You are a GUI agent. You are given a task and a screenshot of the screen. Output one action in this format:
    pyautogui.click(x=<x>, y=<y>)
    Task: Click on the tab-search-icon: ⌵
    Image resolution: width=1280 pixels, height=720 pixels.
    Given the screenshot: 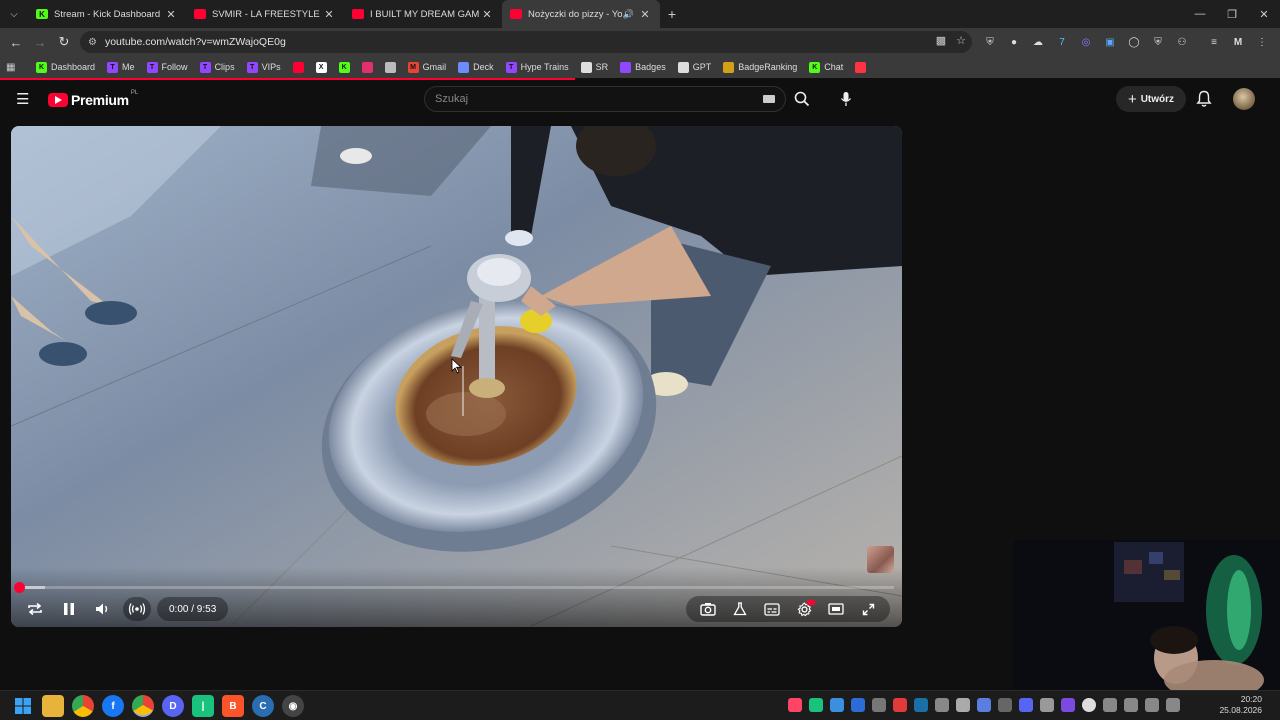 What is the action you would take?
    pyautogui.click(x=14, y=14)
    